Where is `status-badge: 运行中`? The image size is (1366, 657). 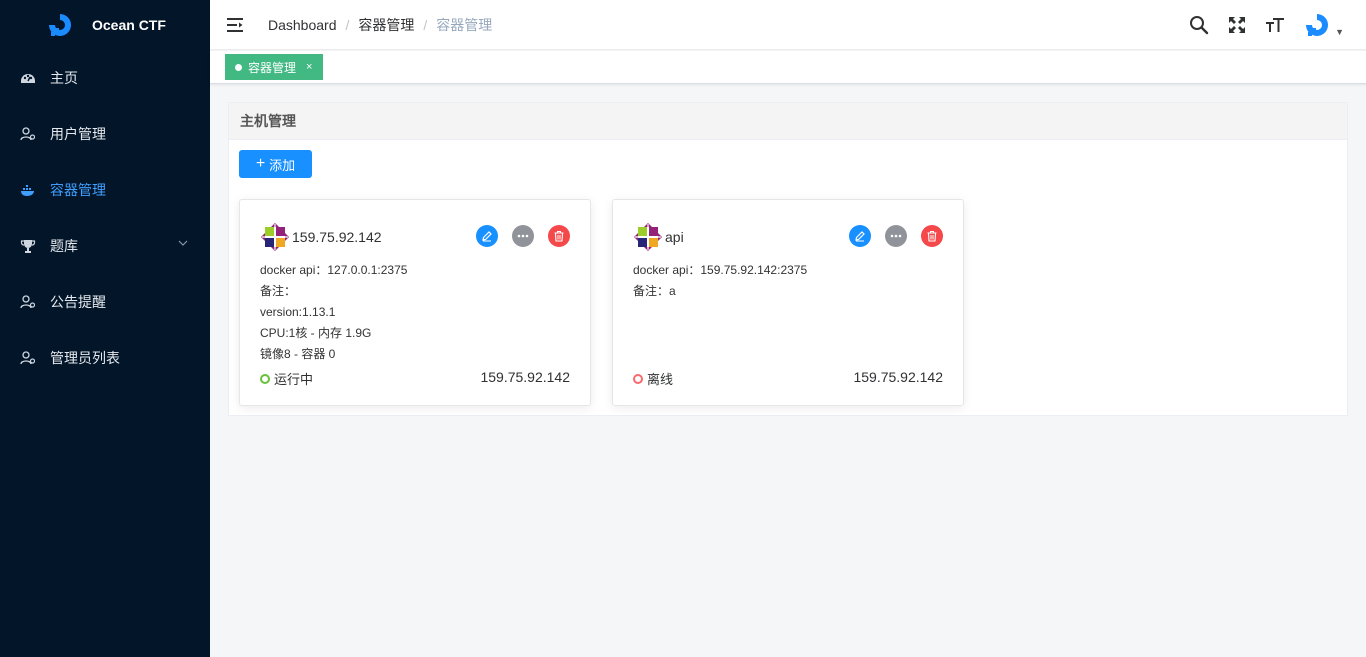 status-badge: 运行中 is located at coordinates (286, 378).